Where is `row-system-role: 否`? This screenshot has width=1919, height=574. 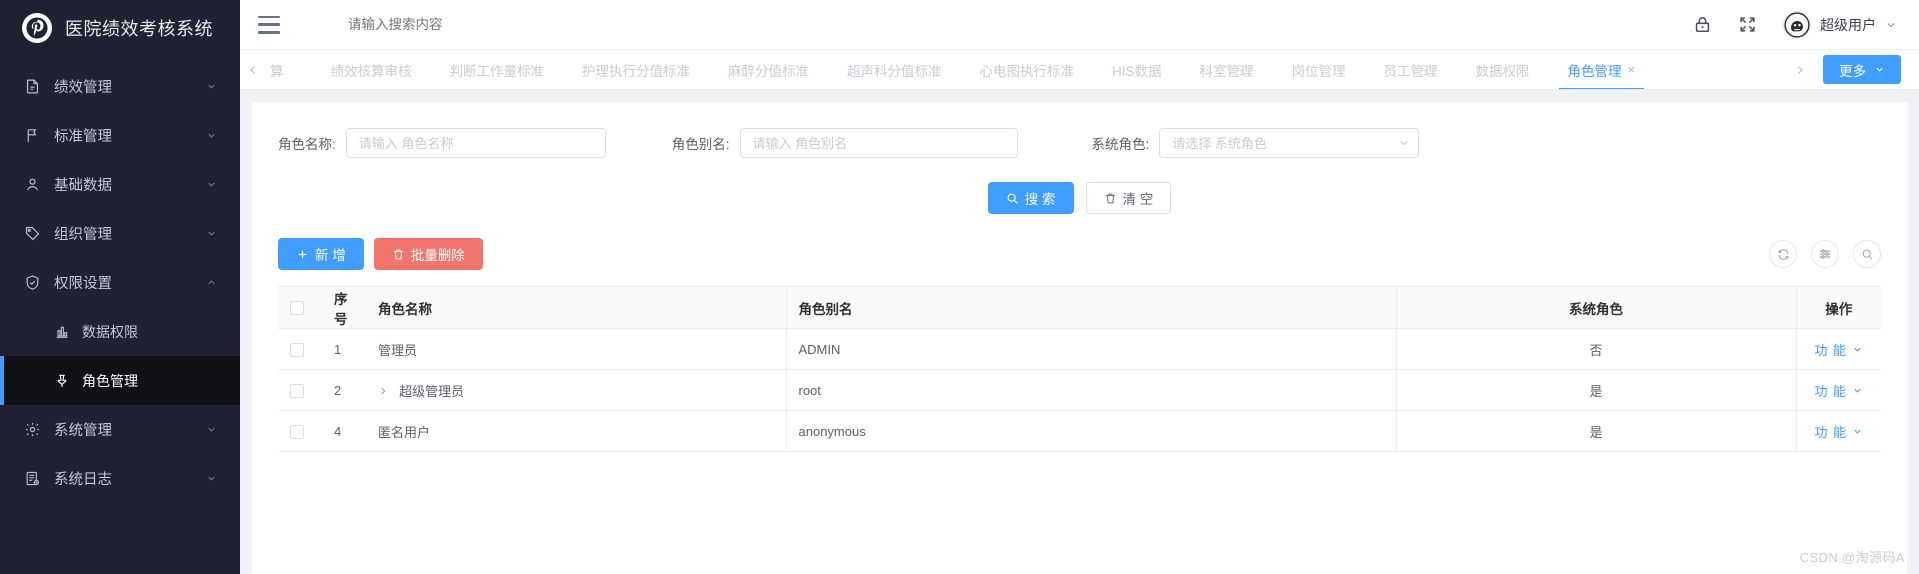 row-system-role: 否 is located at coordinates (1595, 349).